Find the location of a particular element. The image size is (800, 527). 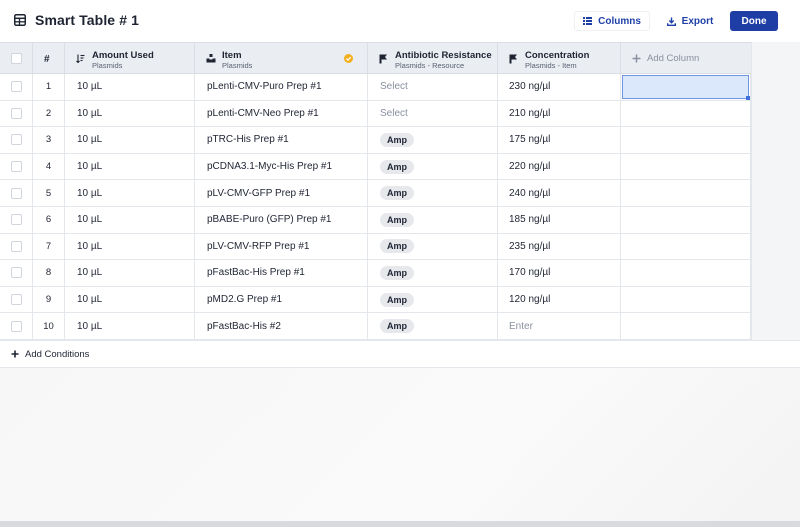

table-row: 10 10 µL pFastBac-His #2 Amp Enter is located at coordinates (375, 326).